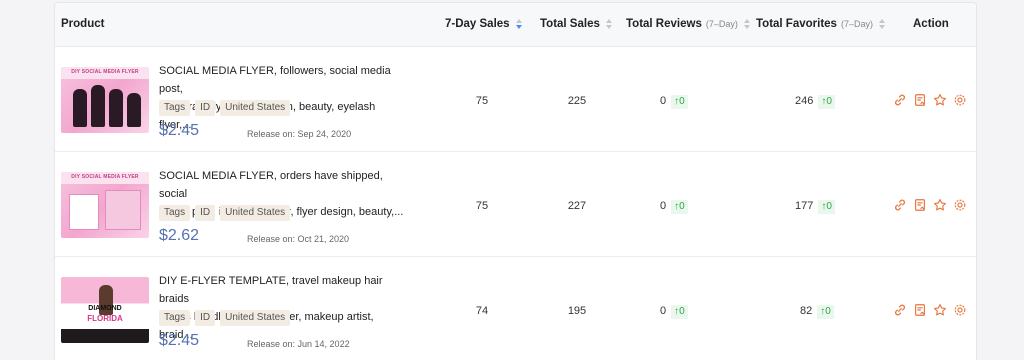 This screenshot has height=360, width=1024. I want to click on product-thumbnail: DIAMOND FLORIDA, so click(105, 310).